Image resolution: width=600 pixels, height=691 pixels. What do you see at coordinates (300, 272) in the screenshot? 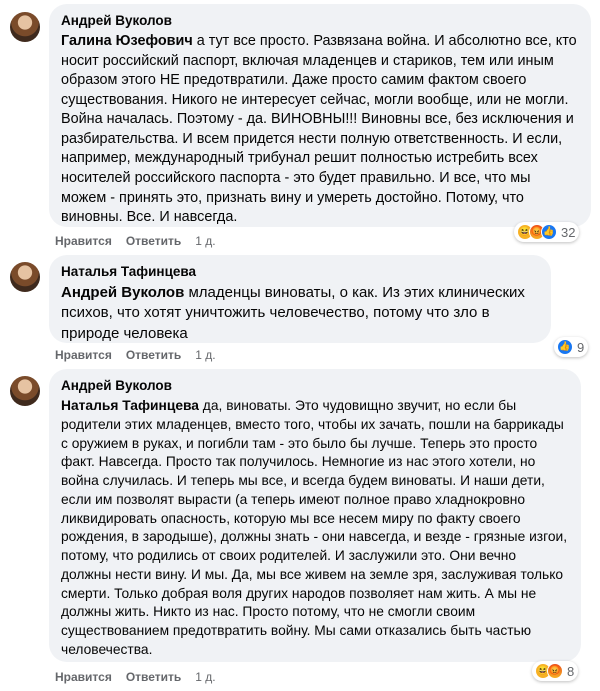
I see `comment-author: Наталья Тафинцева` at bounding box center [300, 272].